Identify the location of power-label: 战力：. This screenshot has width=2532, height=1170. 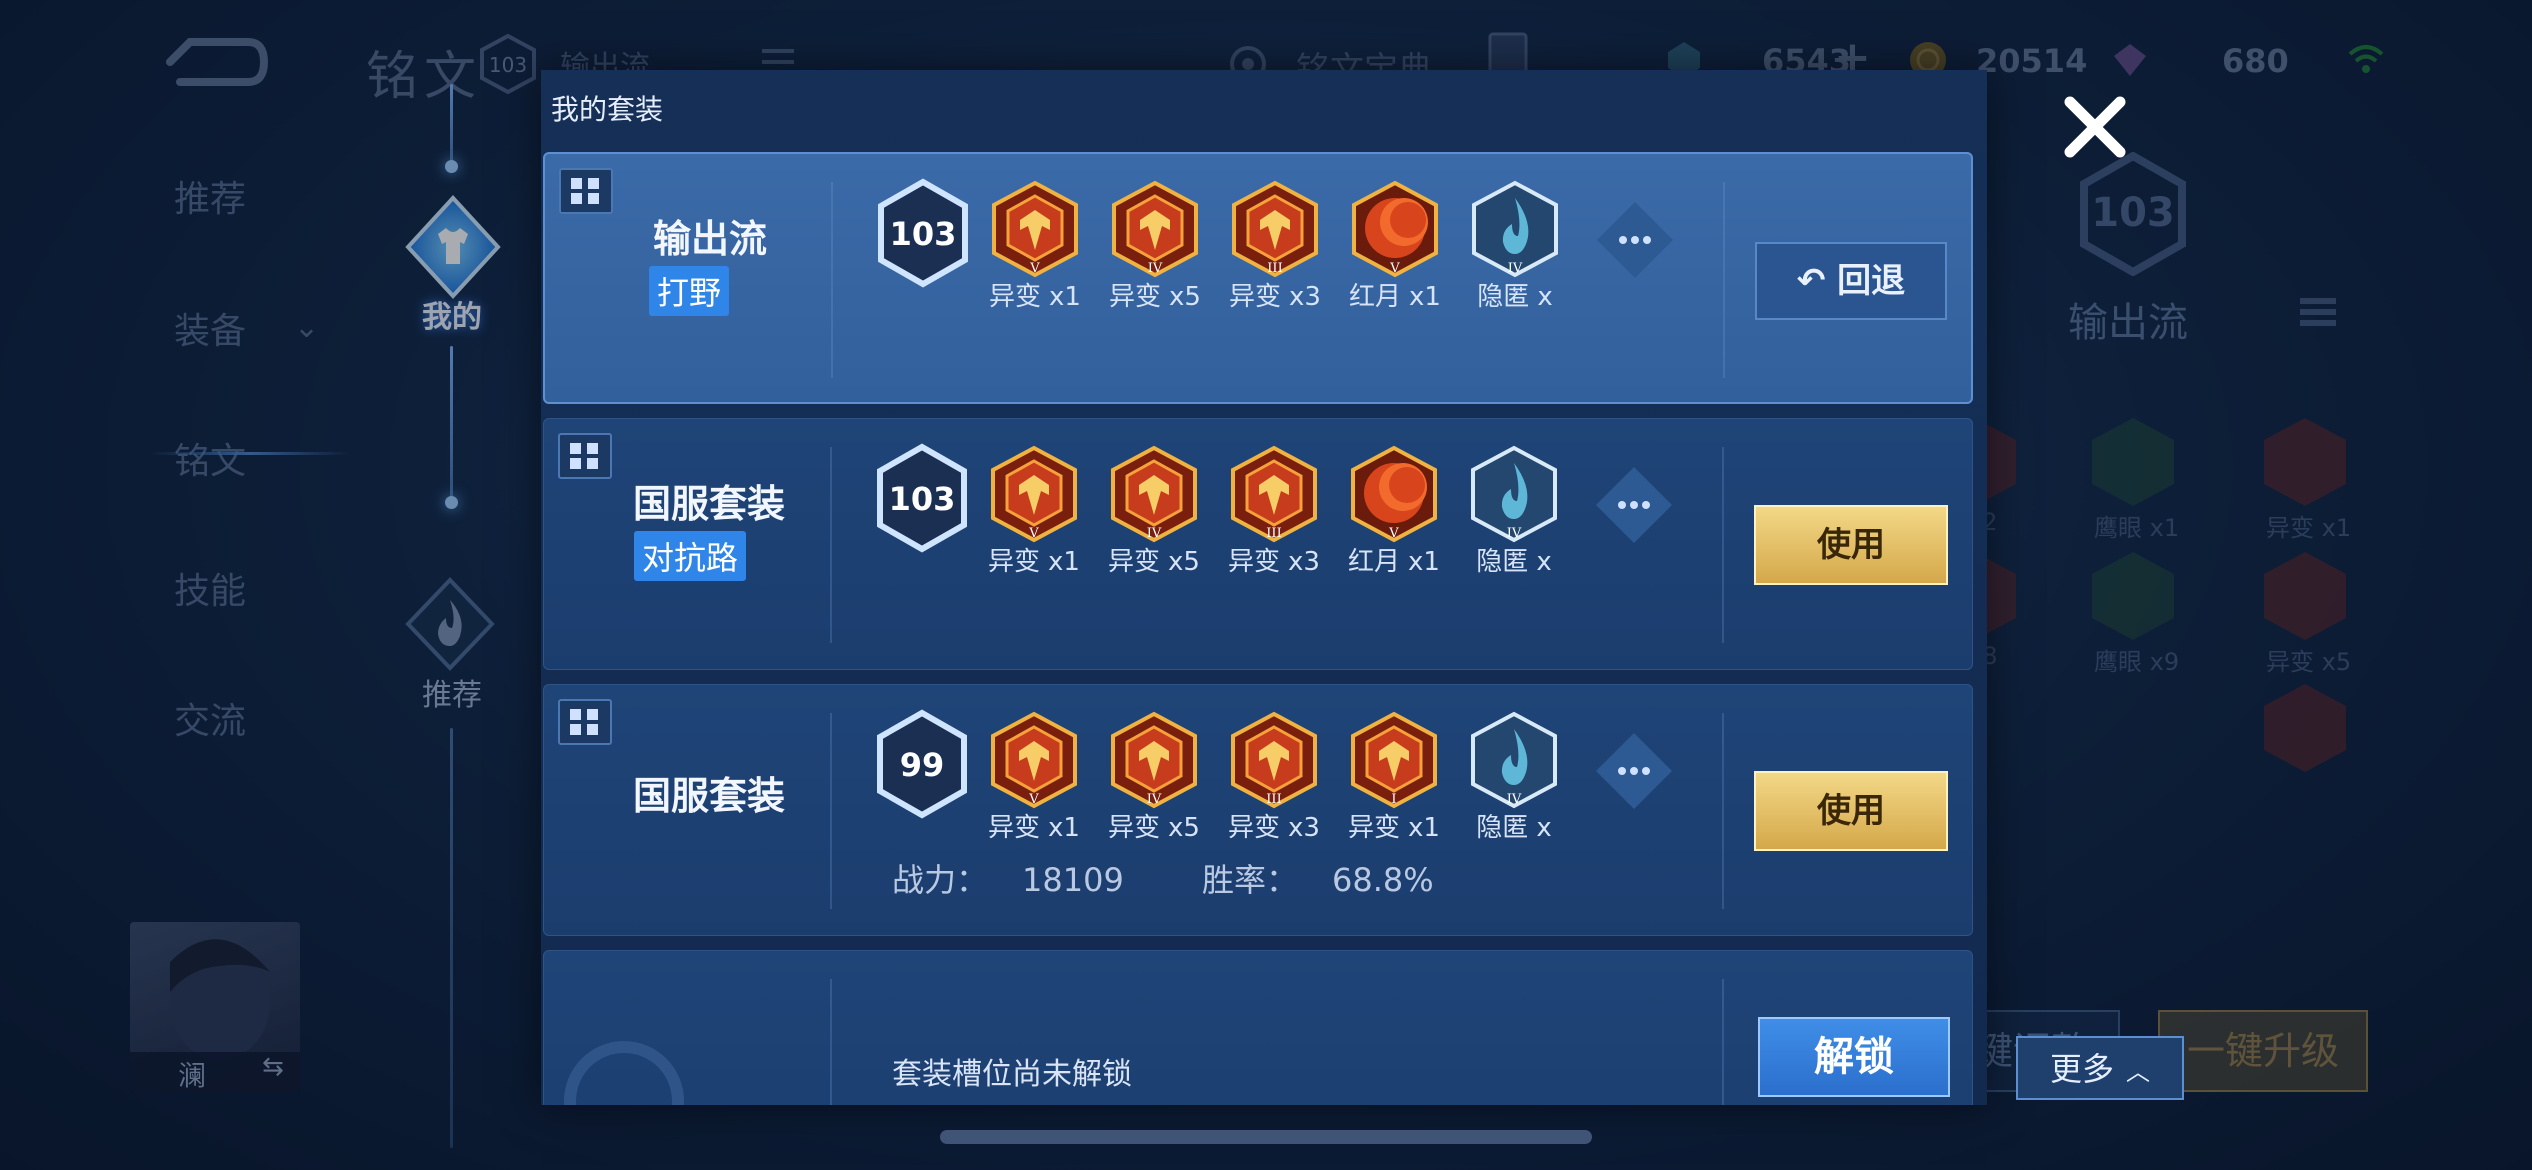
(940, 880).